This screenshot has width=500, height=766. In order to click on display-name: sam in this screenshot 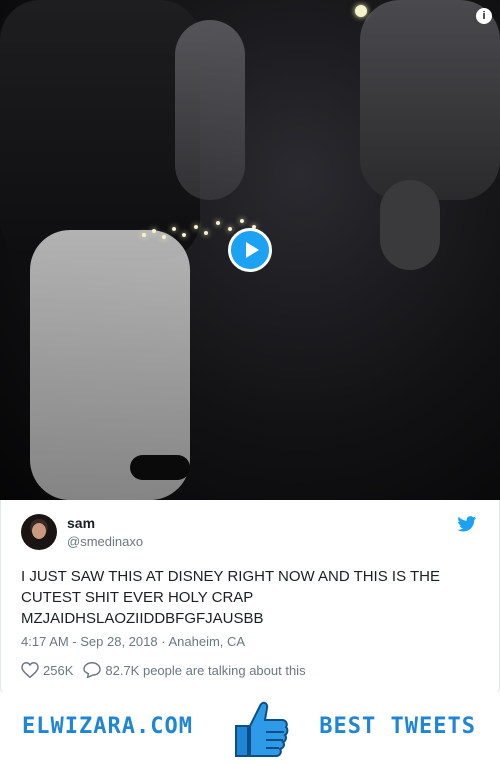, I will do `click(81, 523)`.